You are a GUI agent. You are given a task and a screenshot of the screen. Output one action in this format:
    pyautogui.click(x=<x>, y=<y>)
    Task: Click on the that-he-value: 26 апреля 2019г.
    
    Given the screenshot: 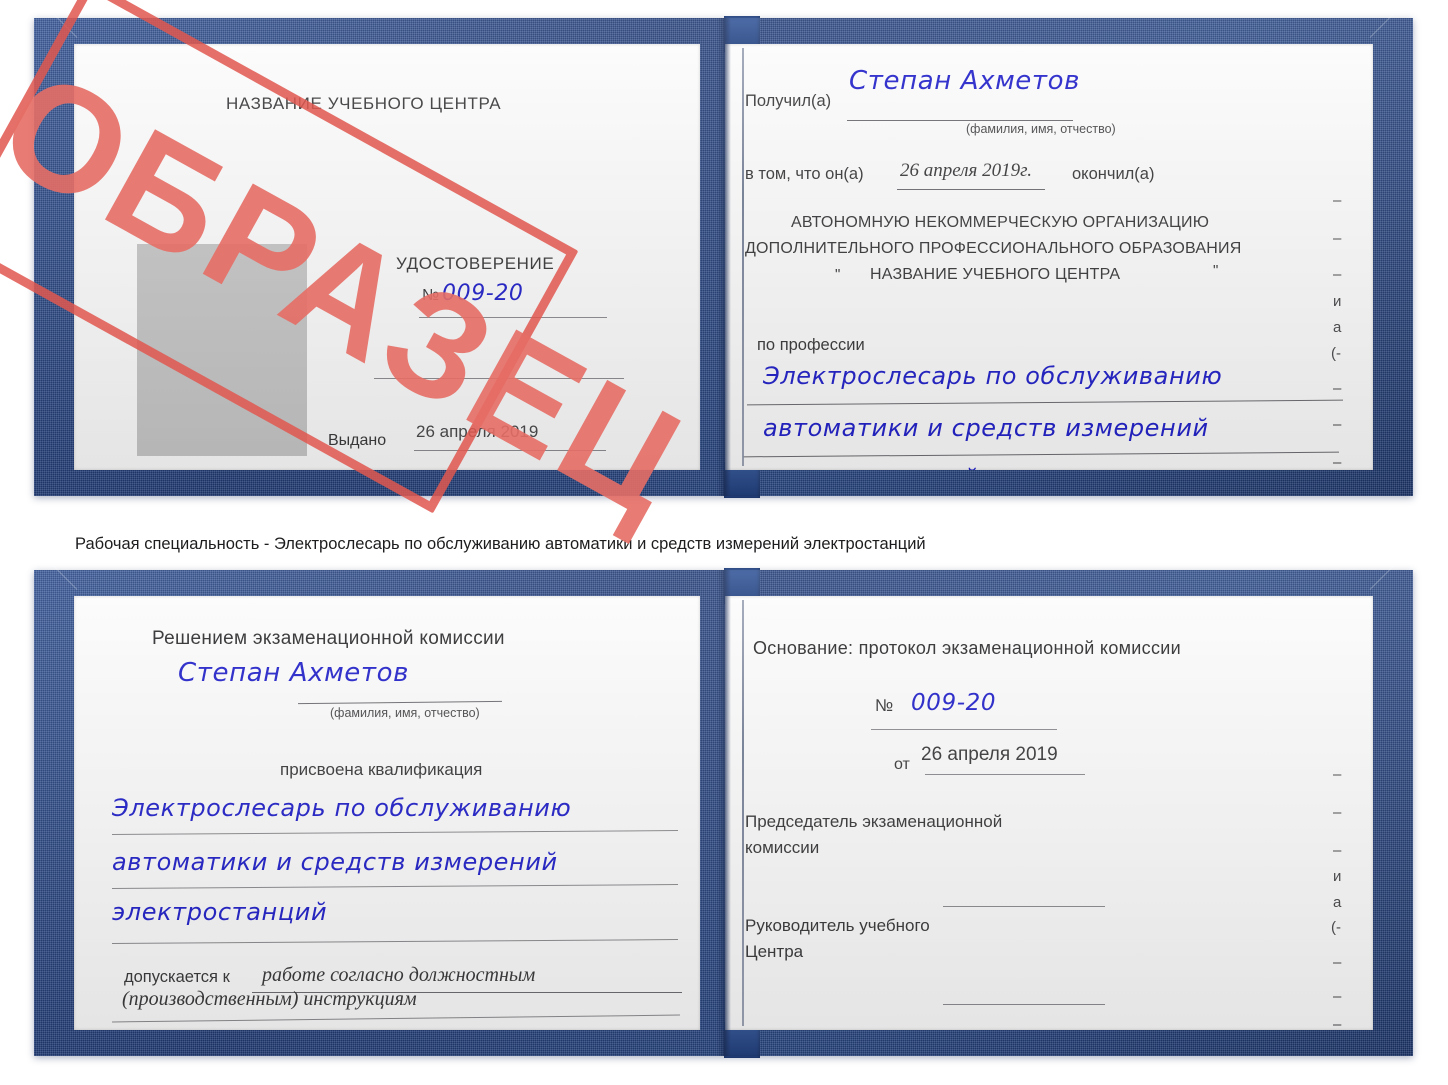 What is the action you would take?
    pyautogui.click(x=966, y=170)
    